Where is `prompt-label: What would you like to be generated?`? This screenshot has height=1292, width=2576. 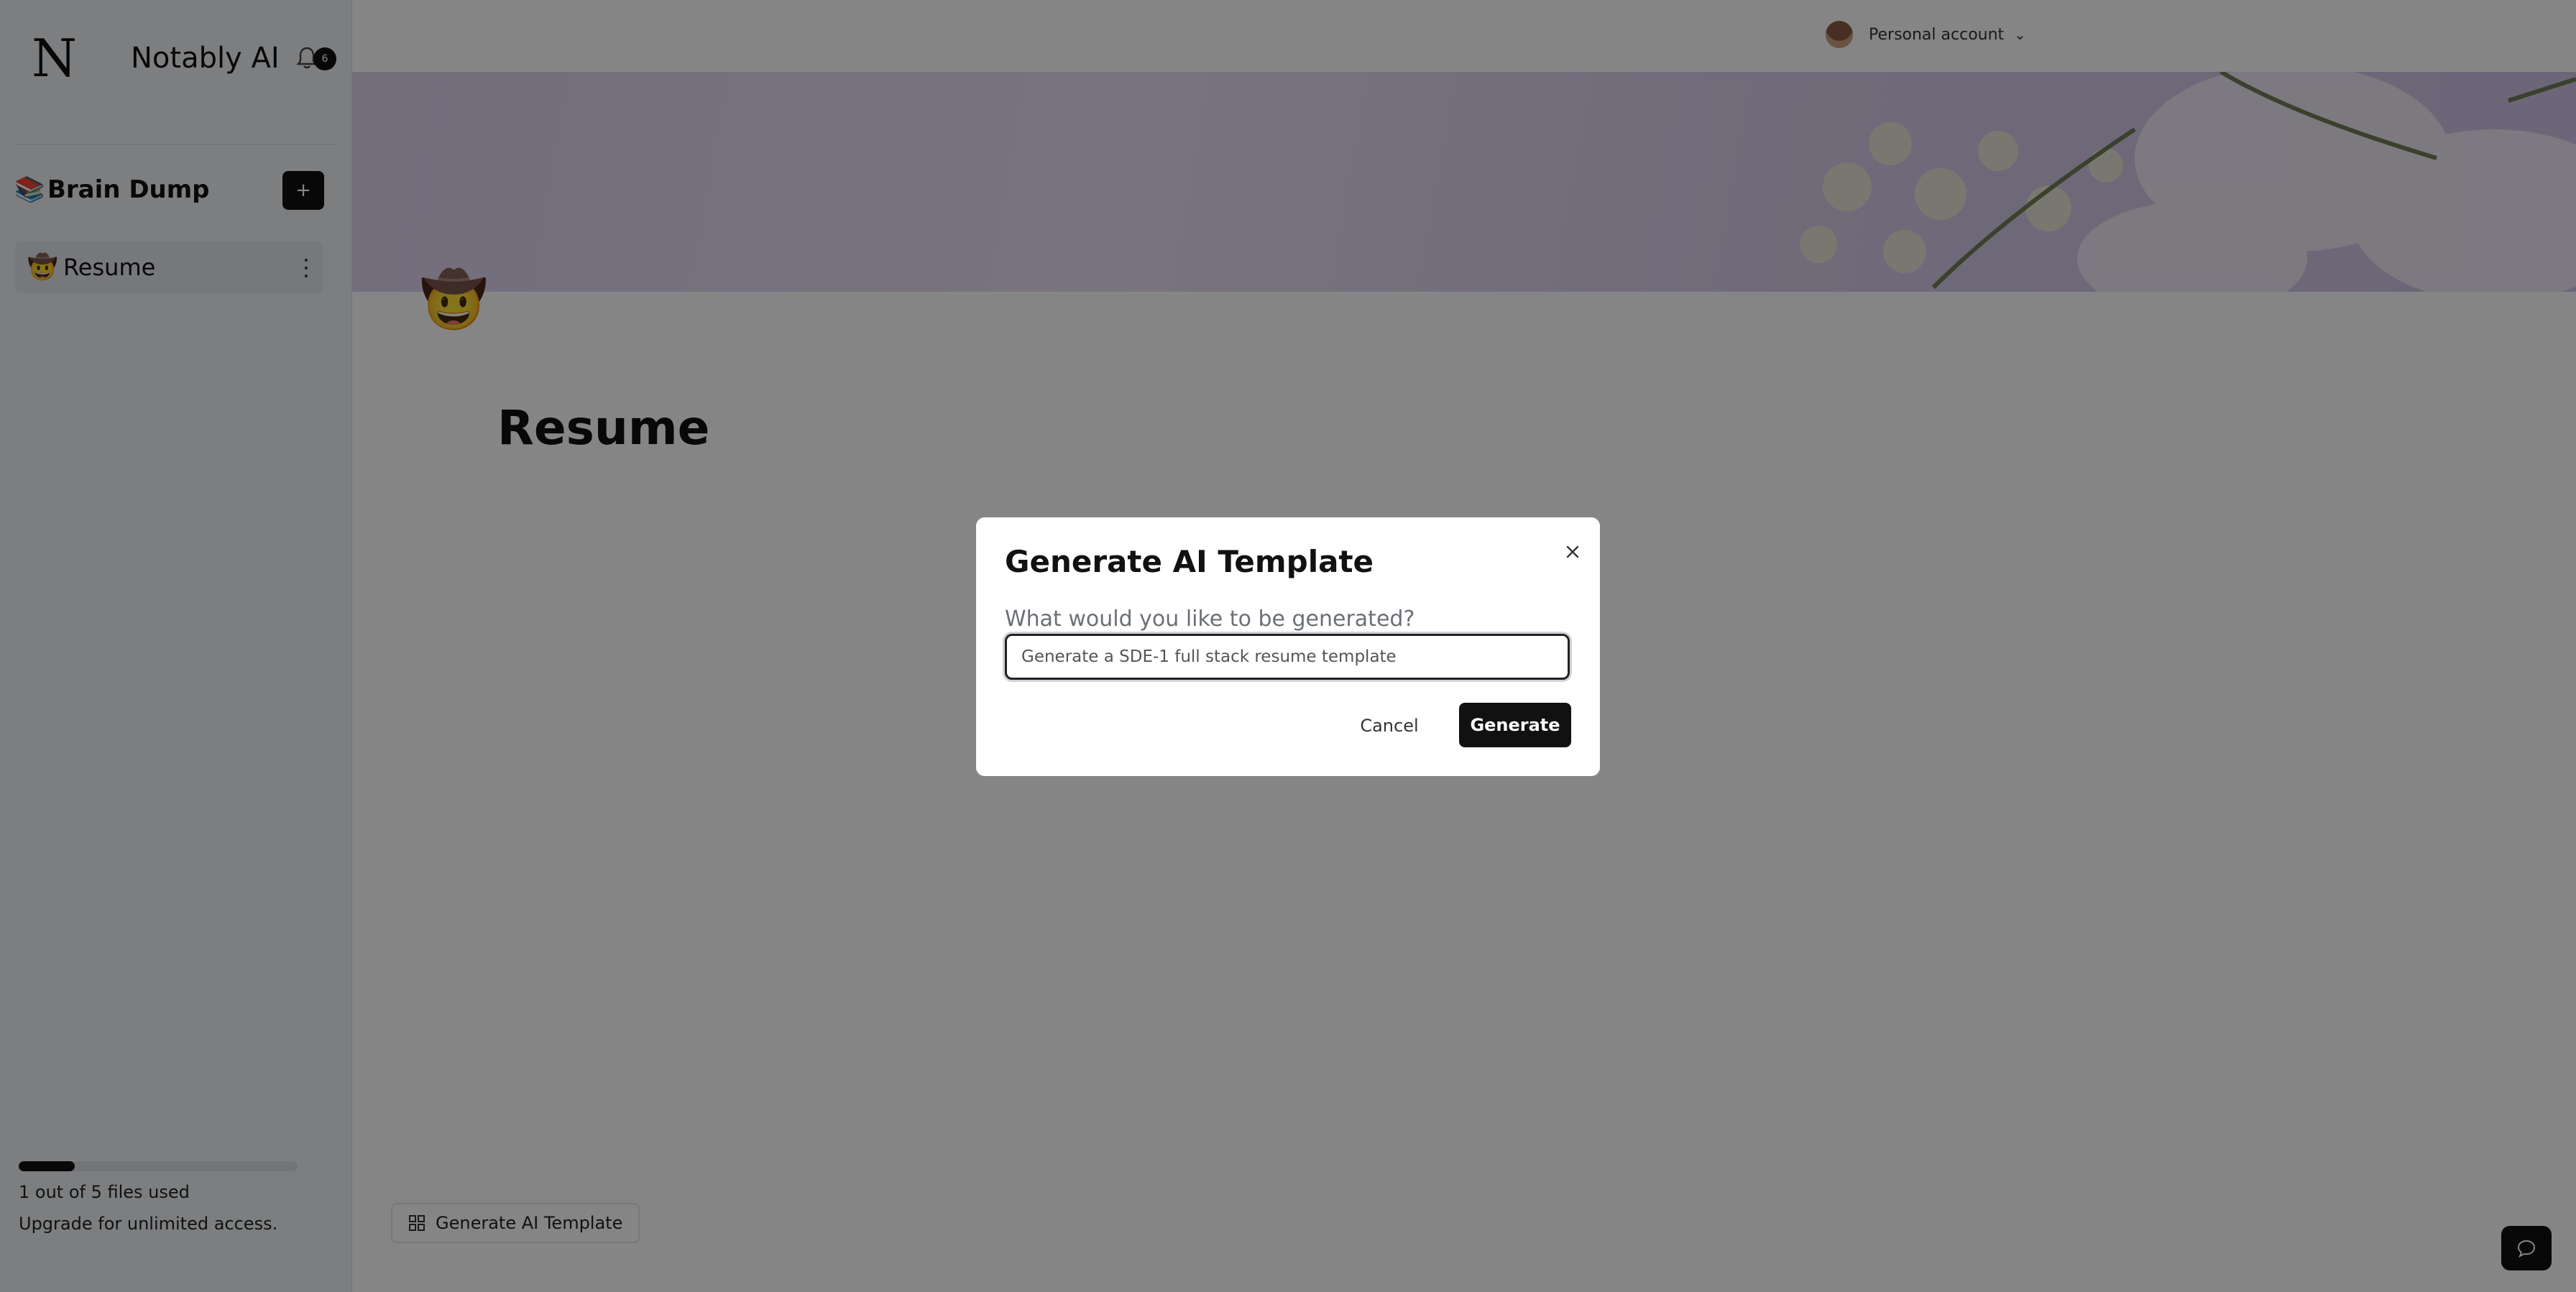 prompt-label: What would you like to be generated? is located at coordinates (1210, 619).